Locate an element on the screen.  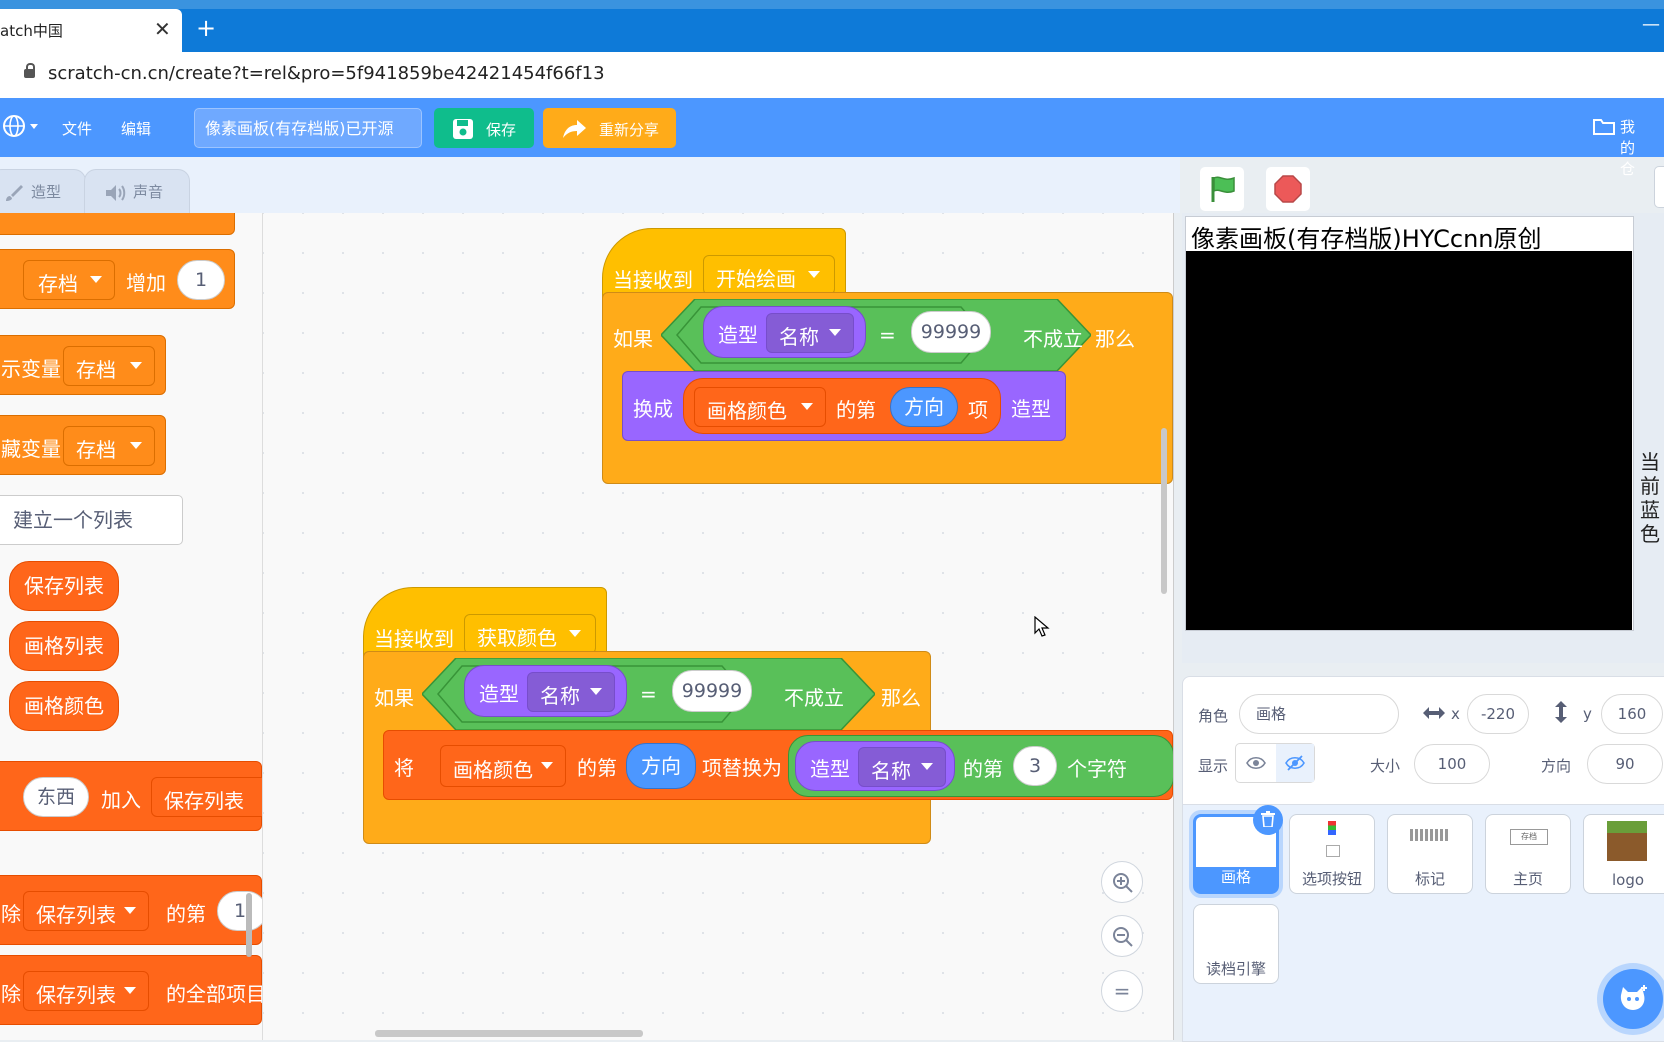
palette-add-to-list-block: 东西 加入 保存列表 is located at coordinates (131, 796).